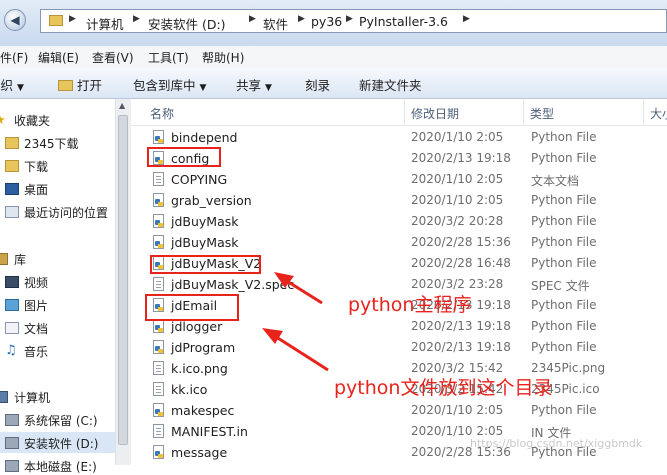 This screenshot has width=667, height=475. What do you see at coordinates (556, 443) in the screenshot?
I see `watermark: https://blog.csdn.net/xiggbmdk` at bounding box center [556, 443].